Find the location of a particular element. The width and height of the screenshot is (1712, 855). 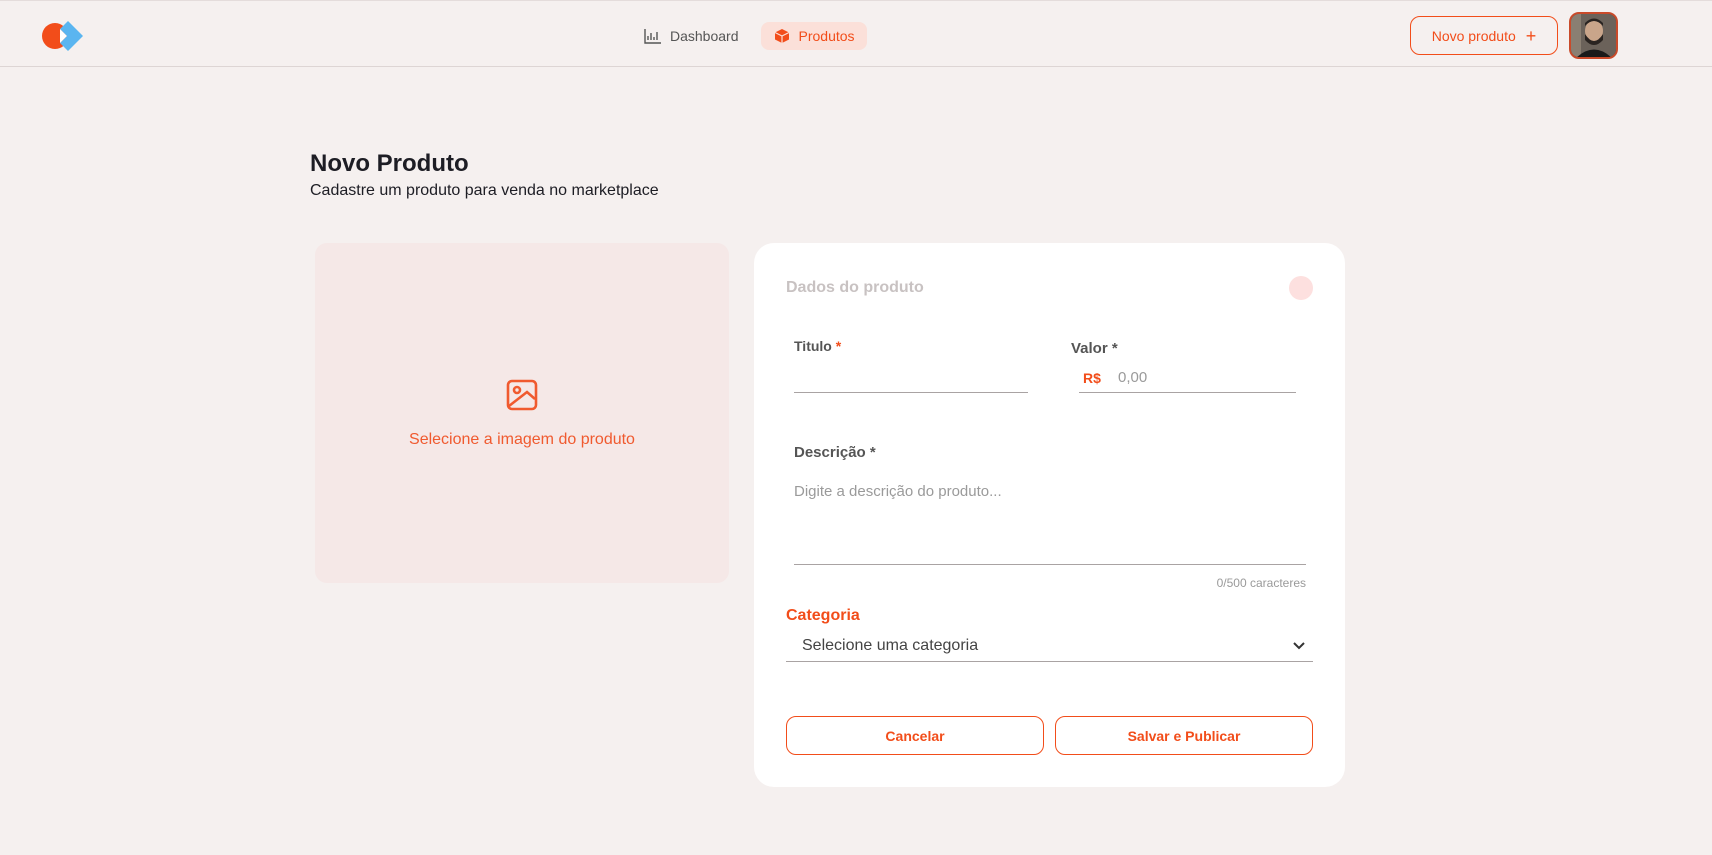

chart-icon is located at coordinates (653, 36).